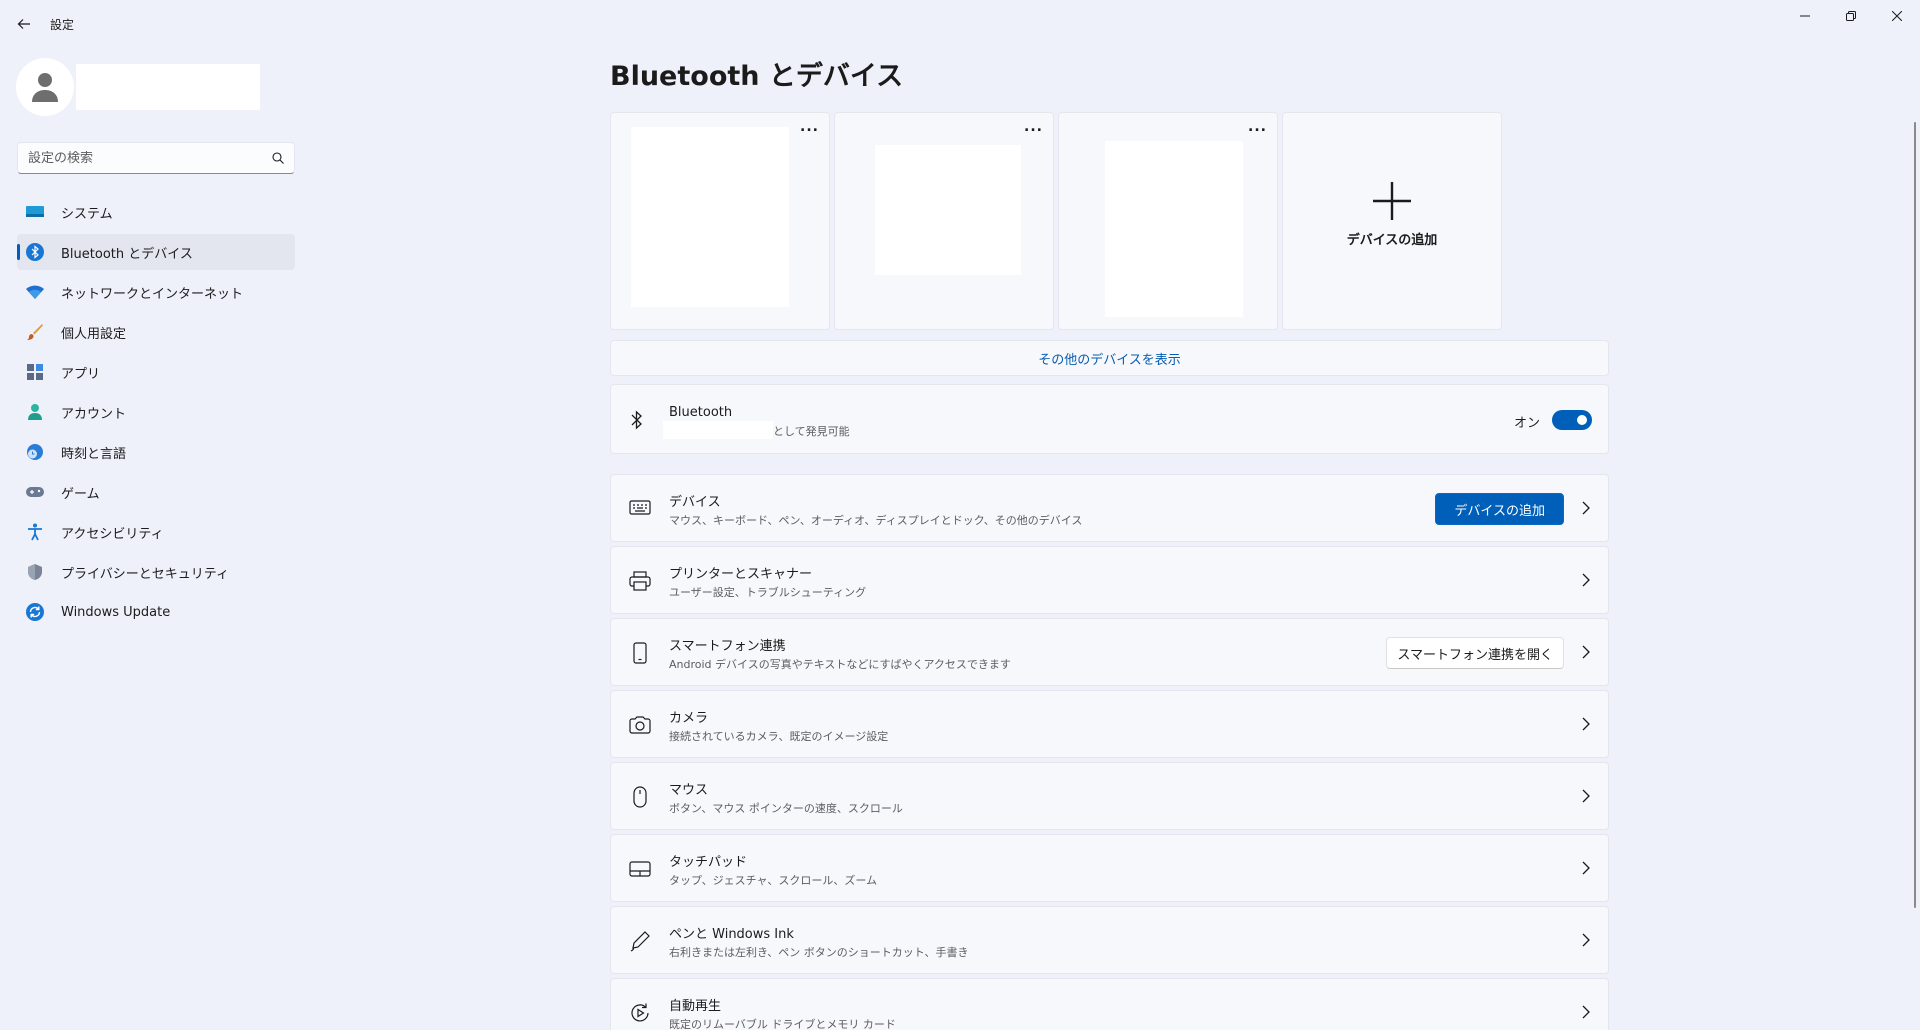  I want to click on row-subtitle: 既定のリムーバブル ドライブとメモリ カード, so click(782, 1024).